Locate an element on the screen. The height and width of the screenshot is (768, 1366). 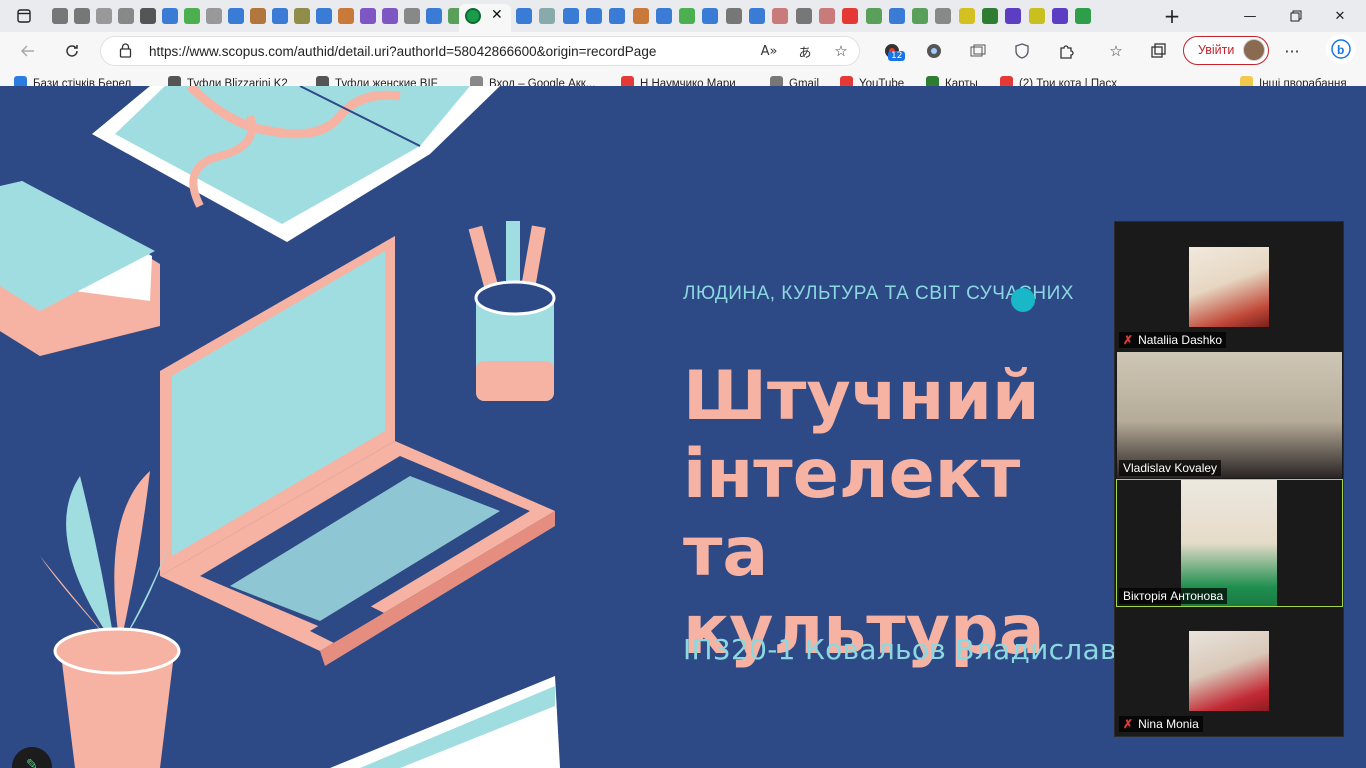
bookmark-item: Карты is located at coordinates (952, 81).